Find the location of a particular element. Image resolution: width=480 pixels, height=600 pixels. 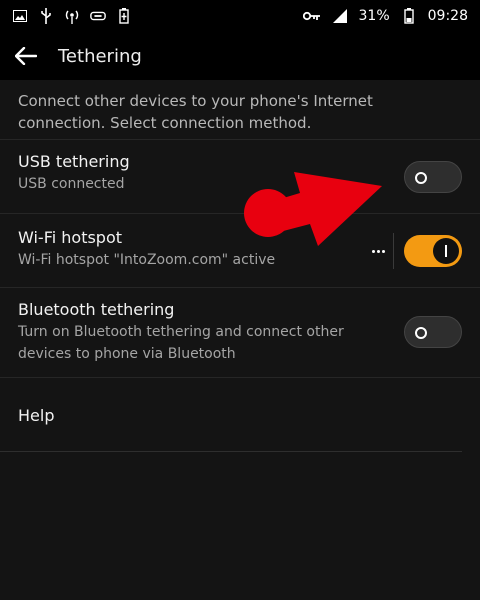

help-row: Help is located at coordinates (231, 415).